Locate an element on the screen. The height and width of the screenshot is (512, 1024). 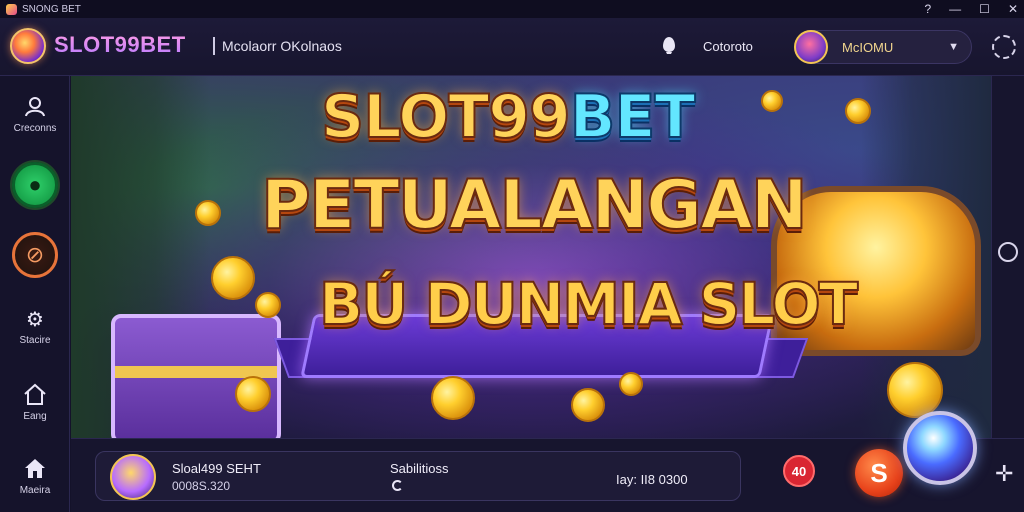
sidebar-item-creconns: Creconns is located at coordinates (35, 114).